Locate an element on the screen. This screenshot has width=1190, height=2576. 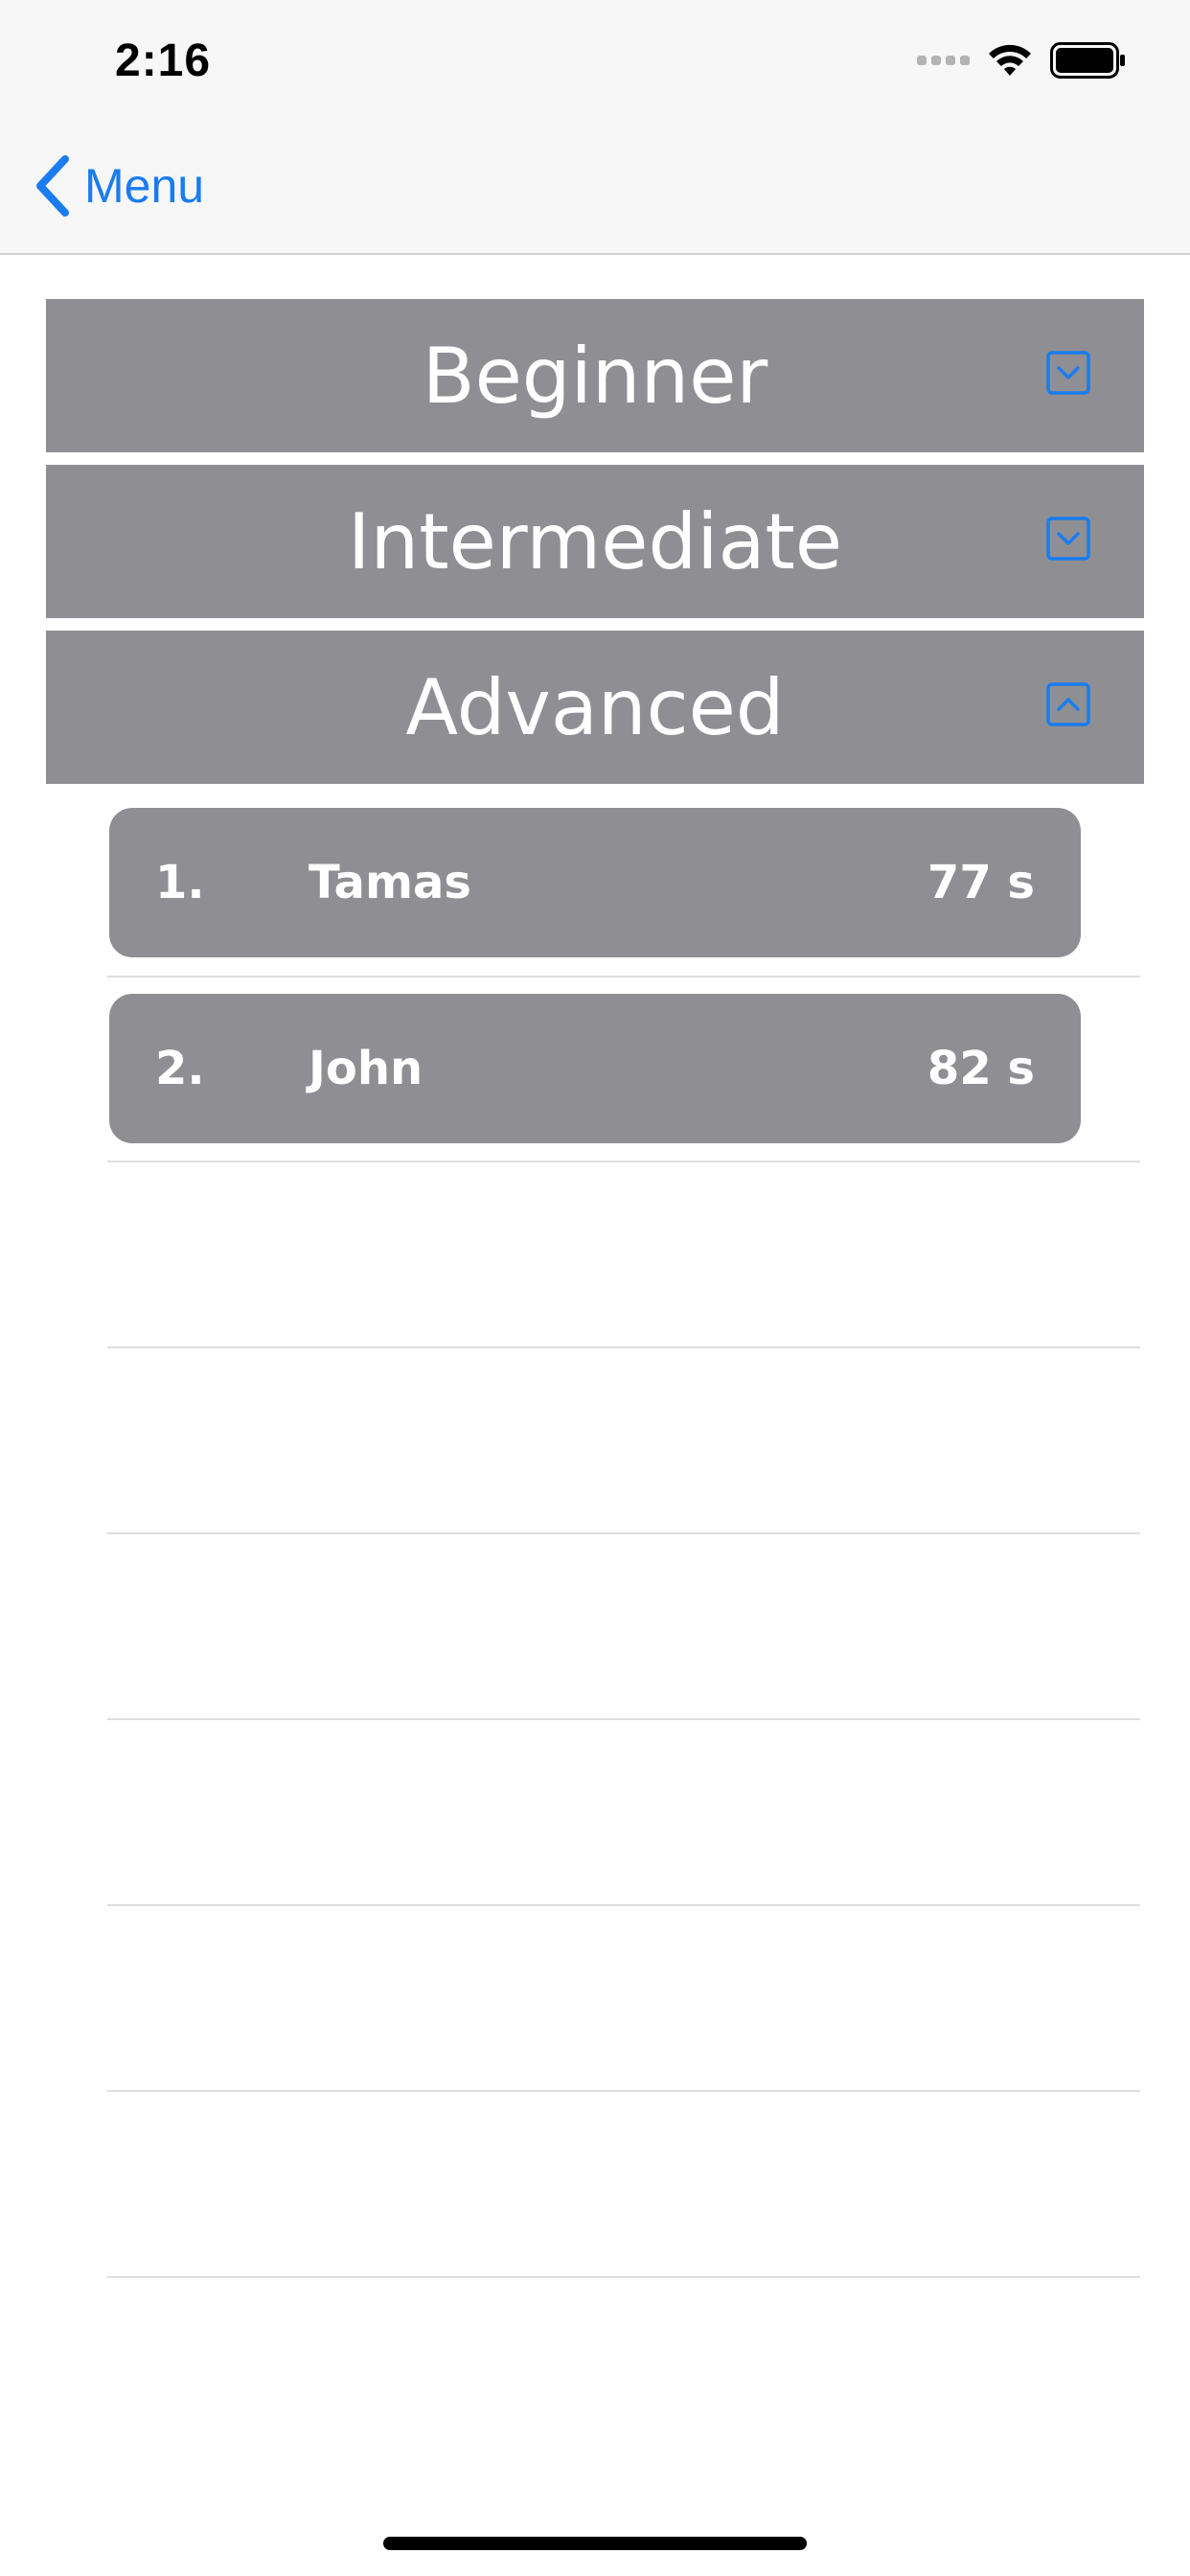
section-header-beginner: Beginner is located at coordinates (595, 375).